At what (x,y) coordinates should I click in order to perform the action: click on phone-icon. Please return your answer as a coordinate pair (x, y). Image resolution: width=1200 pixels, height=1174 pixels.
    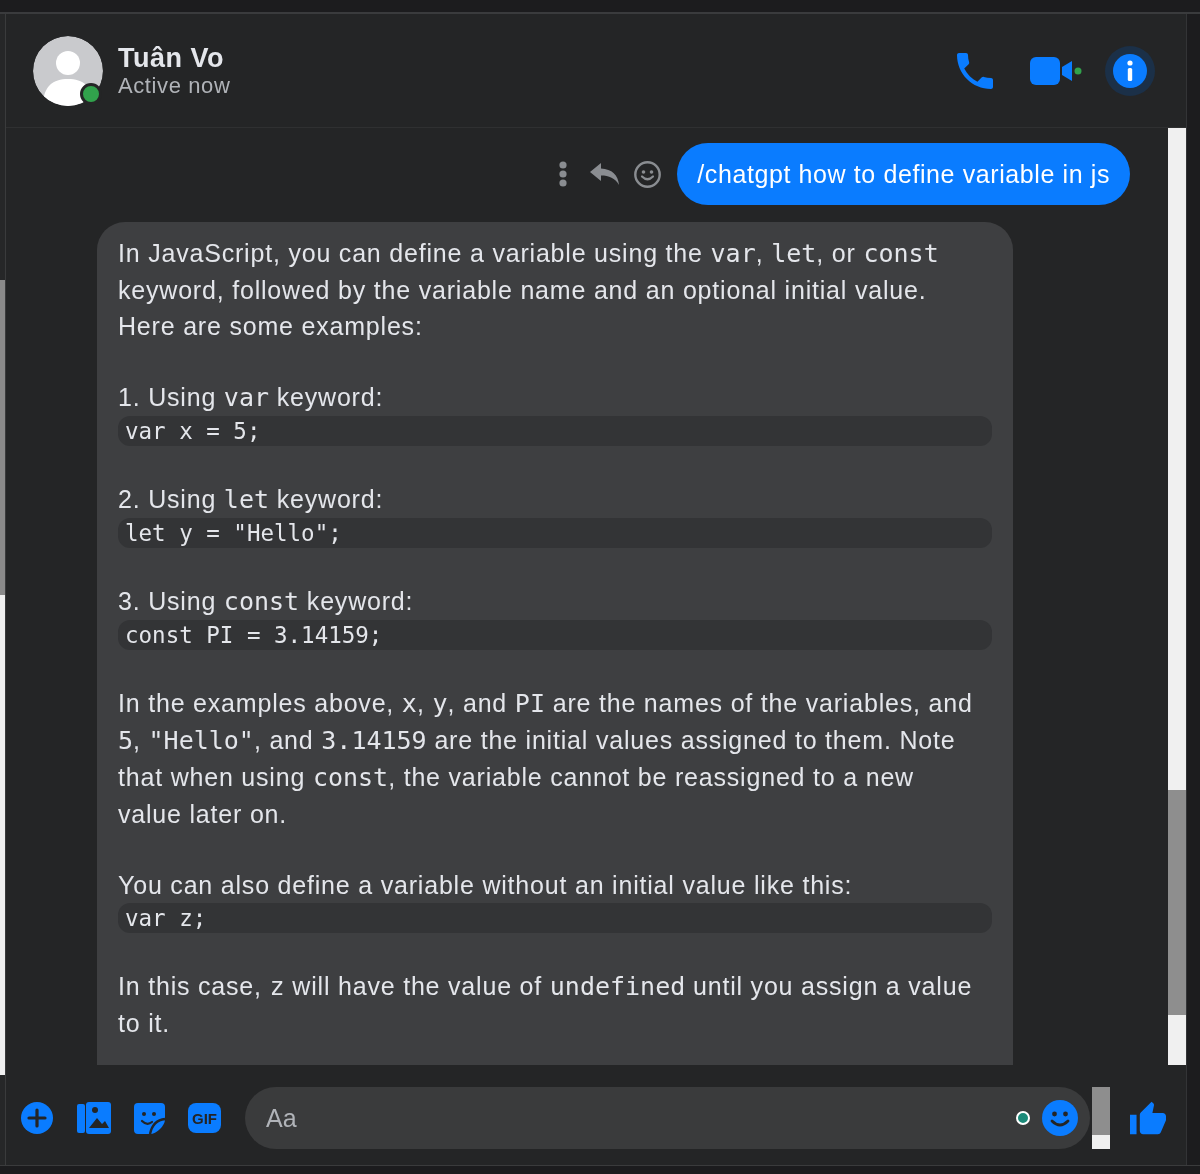
    Looking at the image, I should click on (975, 70).